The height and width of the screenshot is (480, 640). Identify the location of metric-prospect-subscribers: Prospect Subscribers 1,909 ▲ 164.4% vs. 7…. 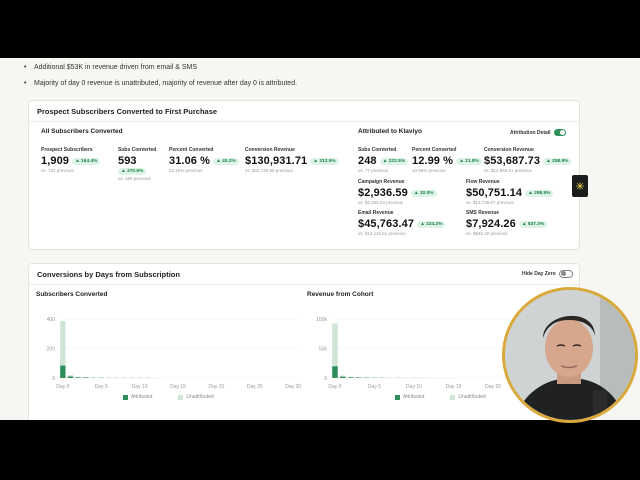
(71, 160).